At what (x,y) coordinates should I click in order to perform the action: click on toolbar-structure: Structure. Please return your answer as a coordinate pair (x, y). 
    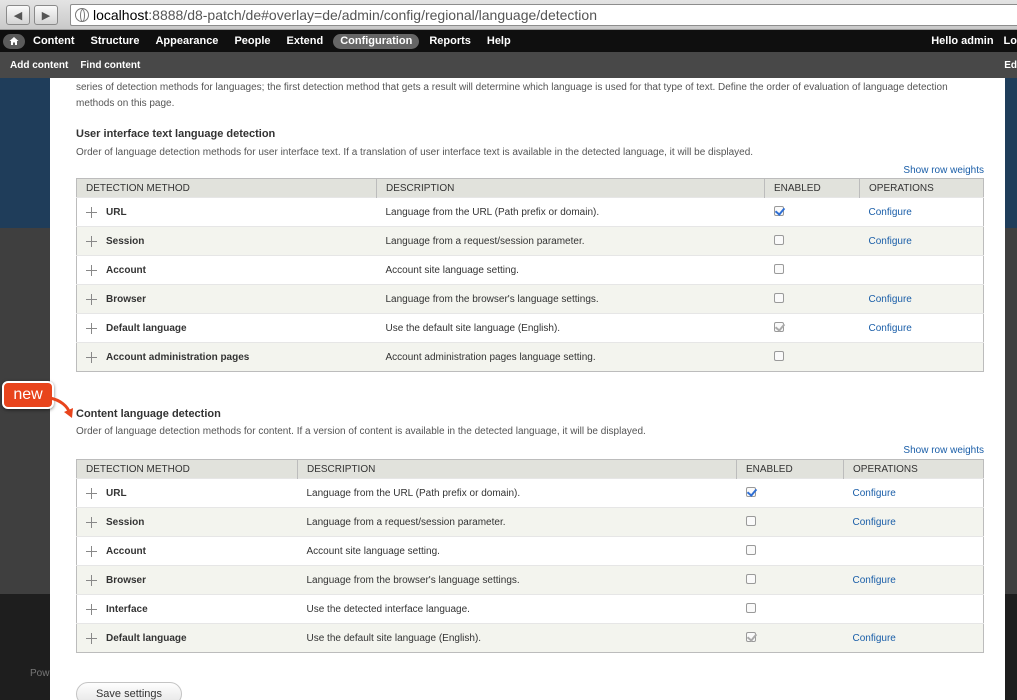
    Looking at the image, I should click on (115, 41).